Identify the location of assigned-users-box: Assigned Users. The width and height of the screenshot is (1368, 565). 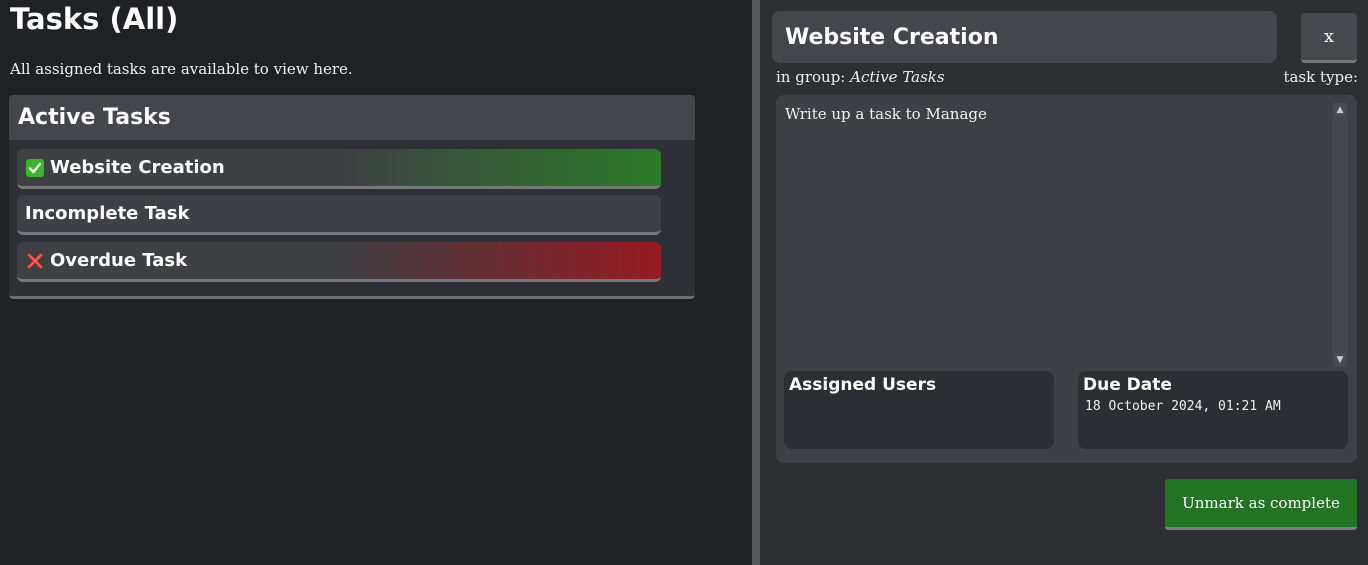
(919, 410).